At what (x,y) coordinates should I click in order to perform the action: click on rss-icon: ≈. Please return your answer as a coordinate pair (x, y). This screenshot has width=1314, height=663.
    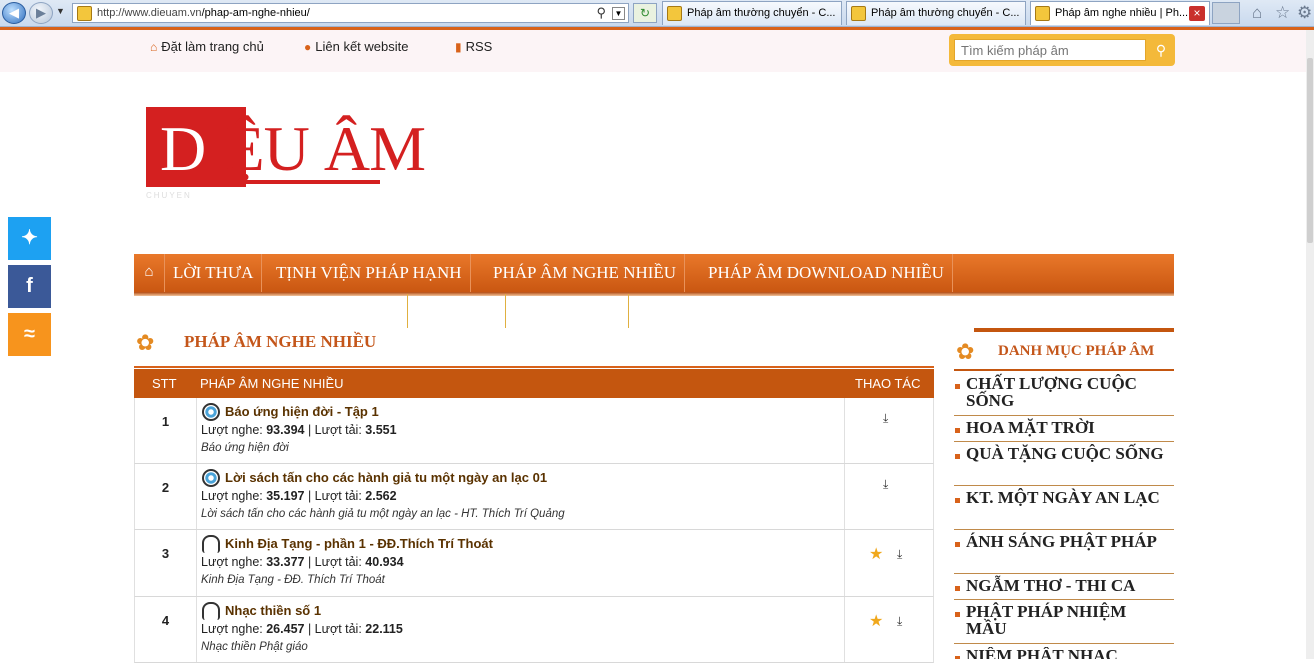
    Looking at the image, I should click on (29, 334).